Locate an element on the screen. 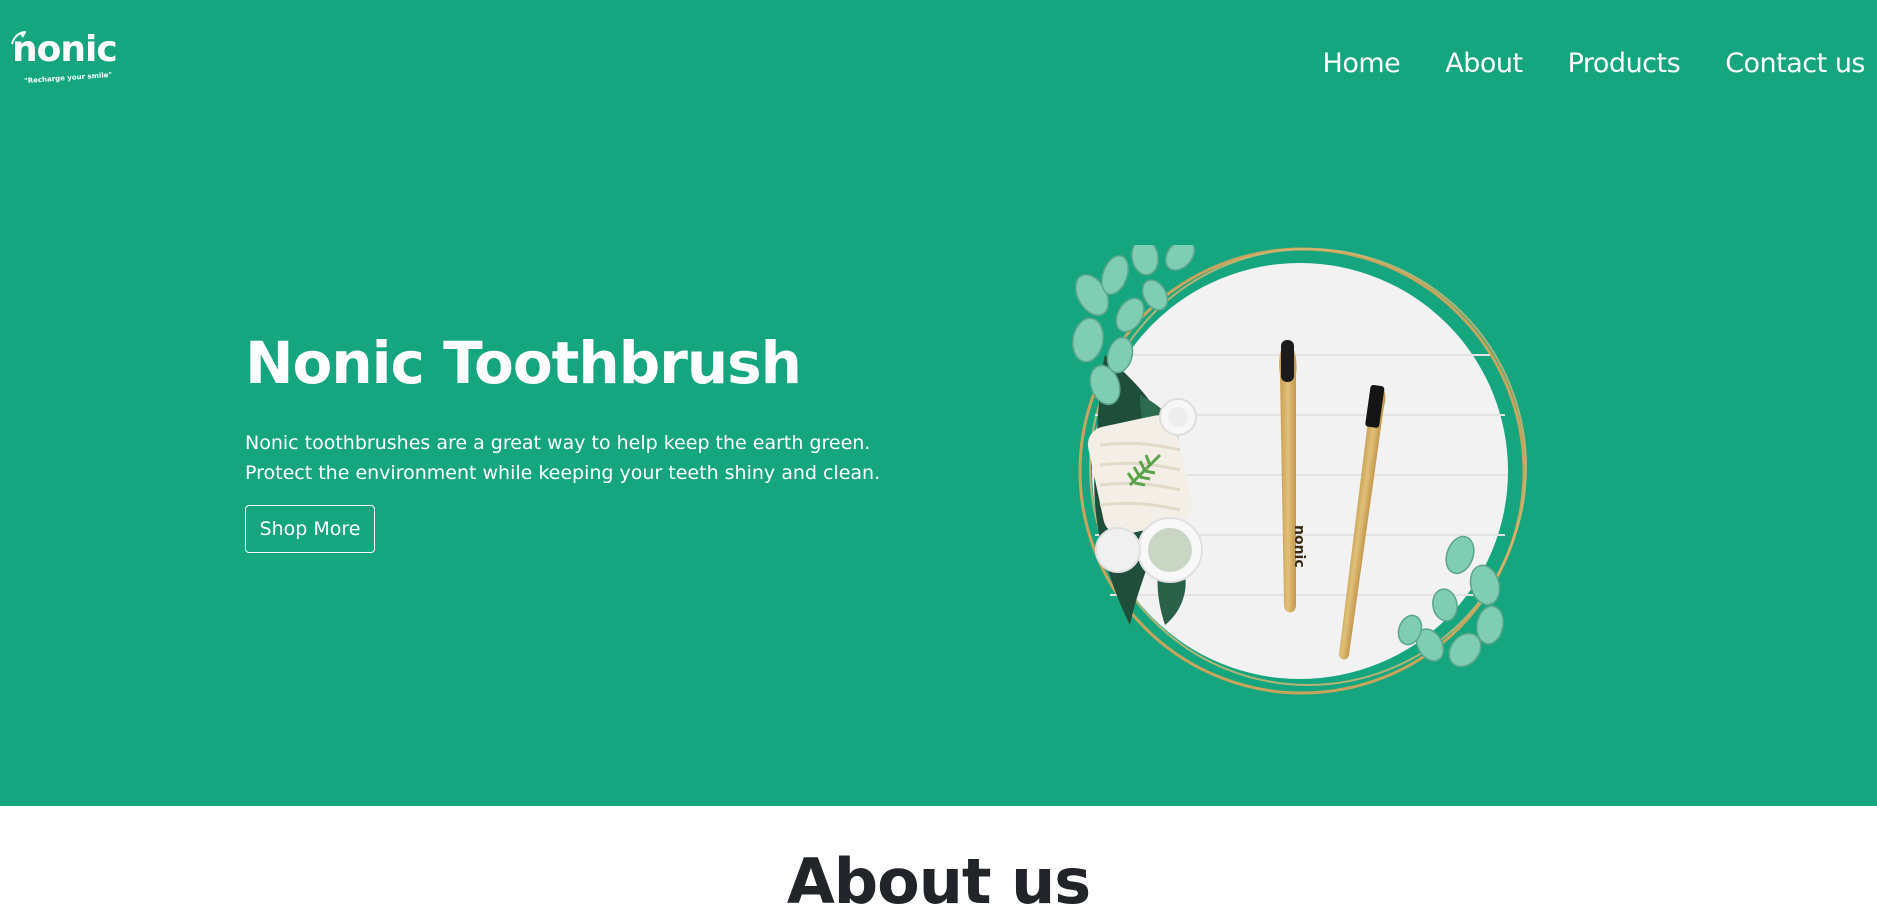 This screenshot has height=922, width=1877. shop-more-button: Shop More is located at coordinates (310, 529).